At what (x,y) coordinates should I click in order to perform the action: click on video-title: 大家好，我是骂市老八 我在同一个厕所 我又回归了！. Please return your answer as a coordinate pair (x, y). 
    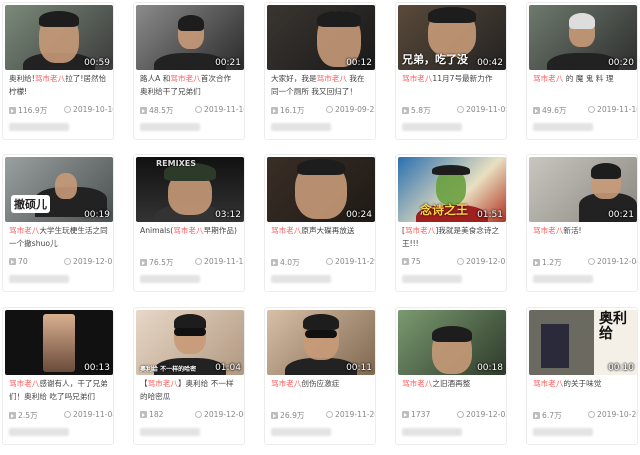
    Looking at the image, I should click on (321, 86).